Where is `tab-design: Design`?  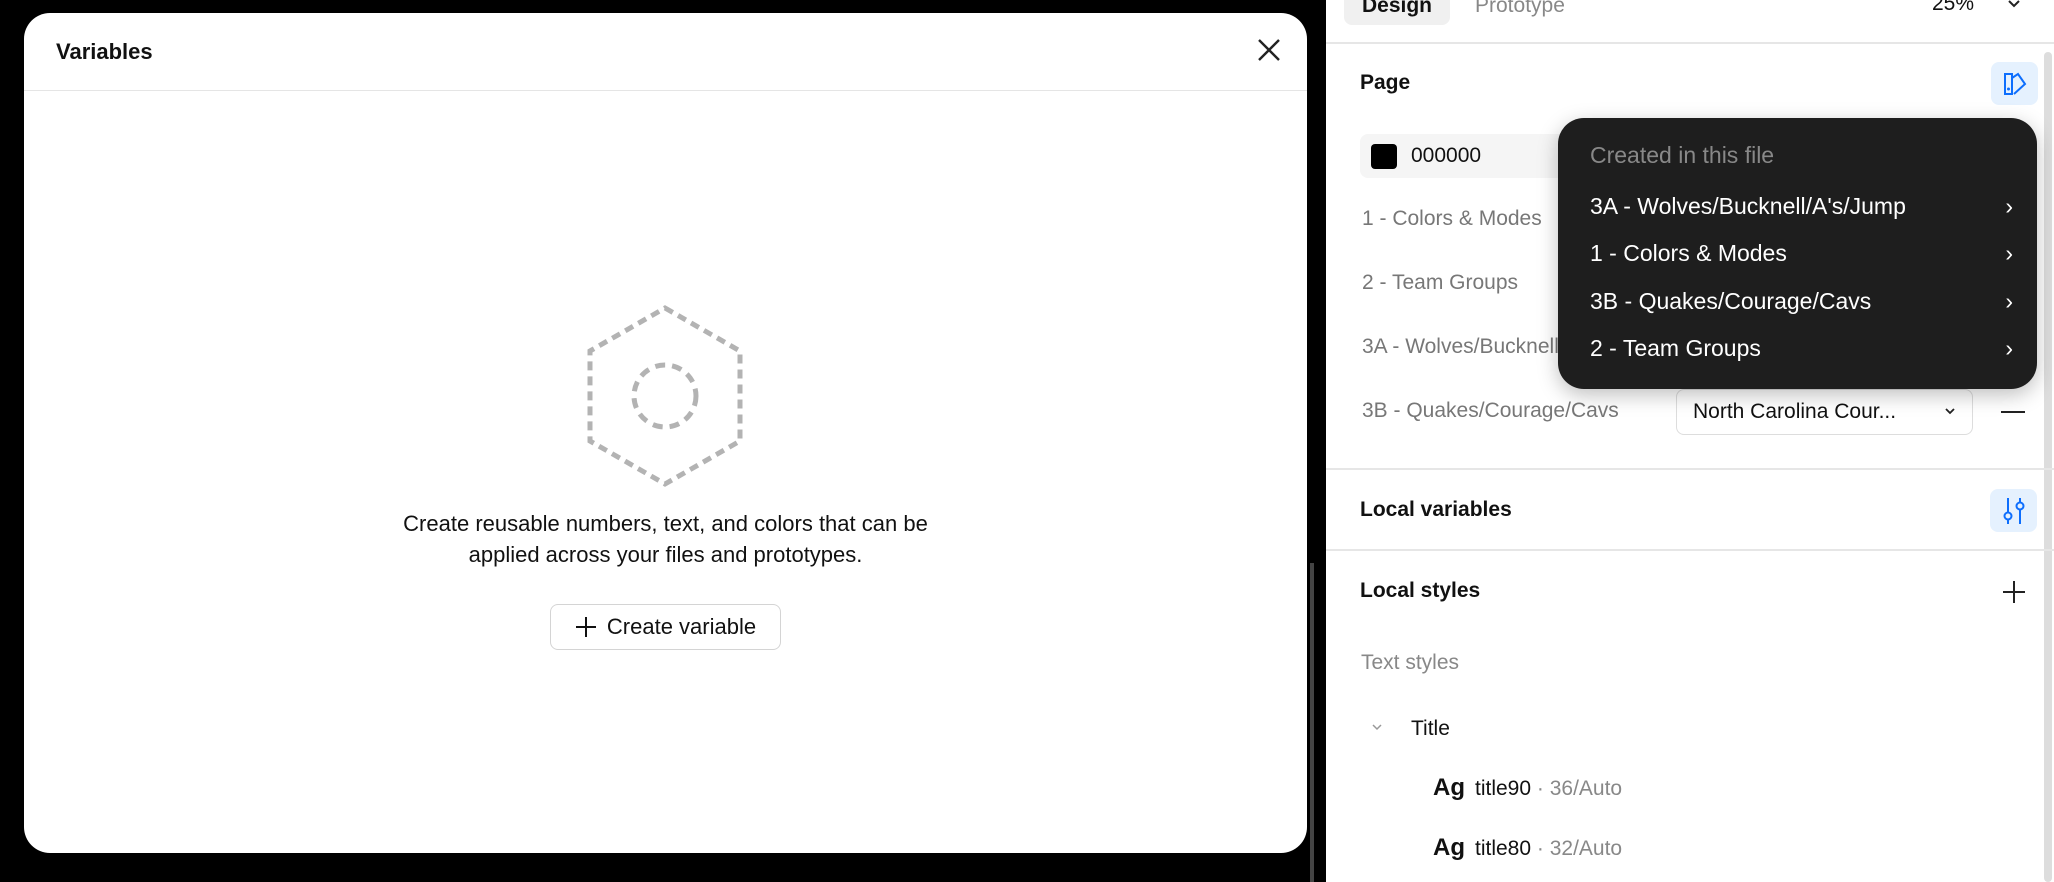
tab-design: Design is located at coordinates (1397, 12).